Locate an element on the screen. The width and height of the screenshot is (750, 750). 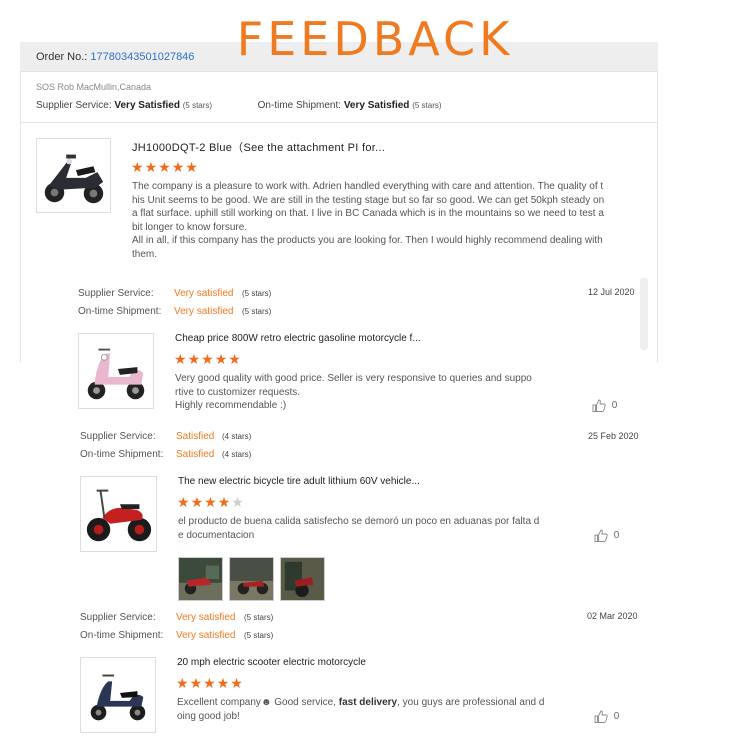
divider is located at coordinates (339, 122).